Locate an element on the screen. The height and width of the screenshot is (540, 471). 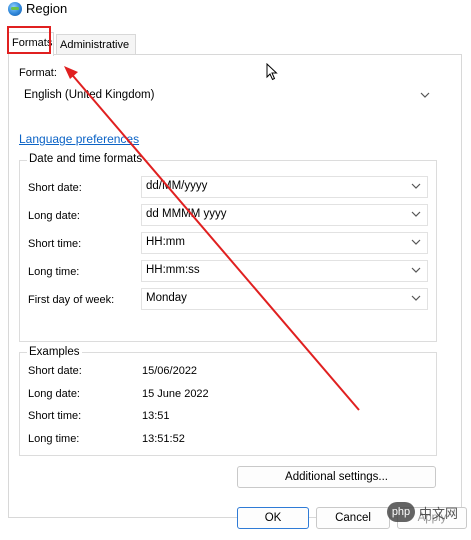
example-short-time-label: Short time: is located at coordinates (55, 416).